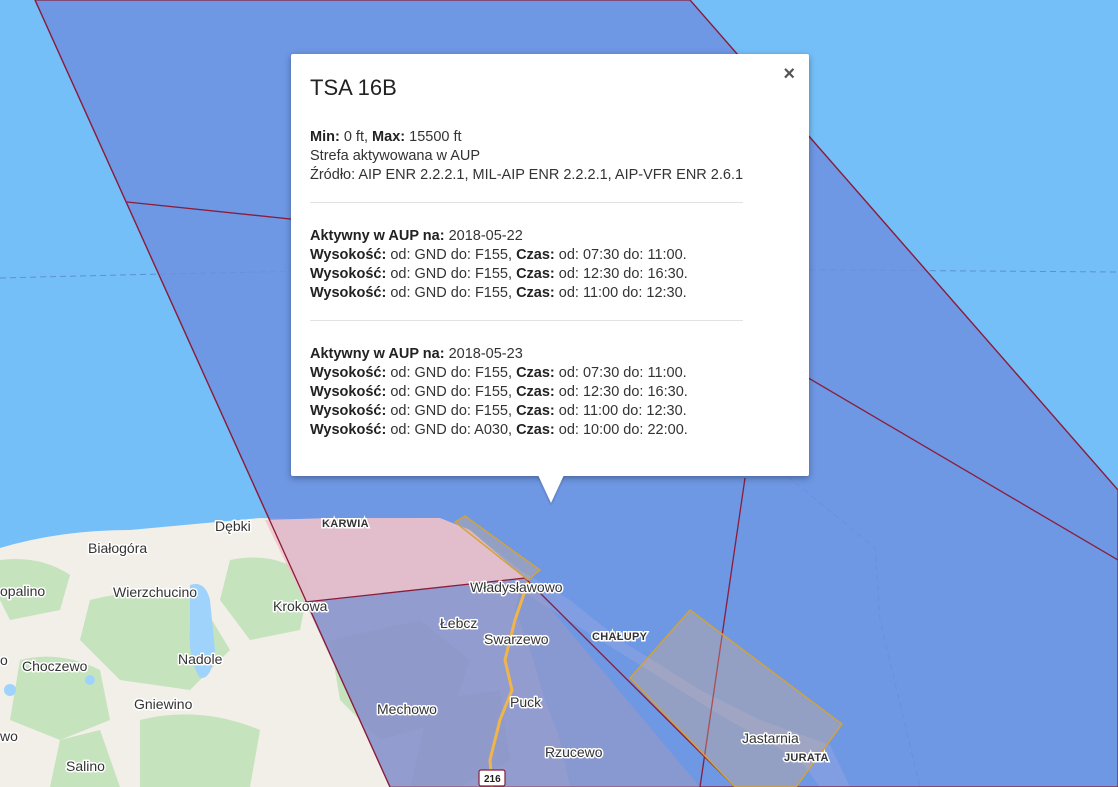 The height and width of the screenshot is (787, 1118). I want to click on place-jastarnia: Jastarnia, so click(770, 738).